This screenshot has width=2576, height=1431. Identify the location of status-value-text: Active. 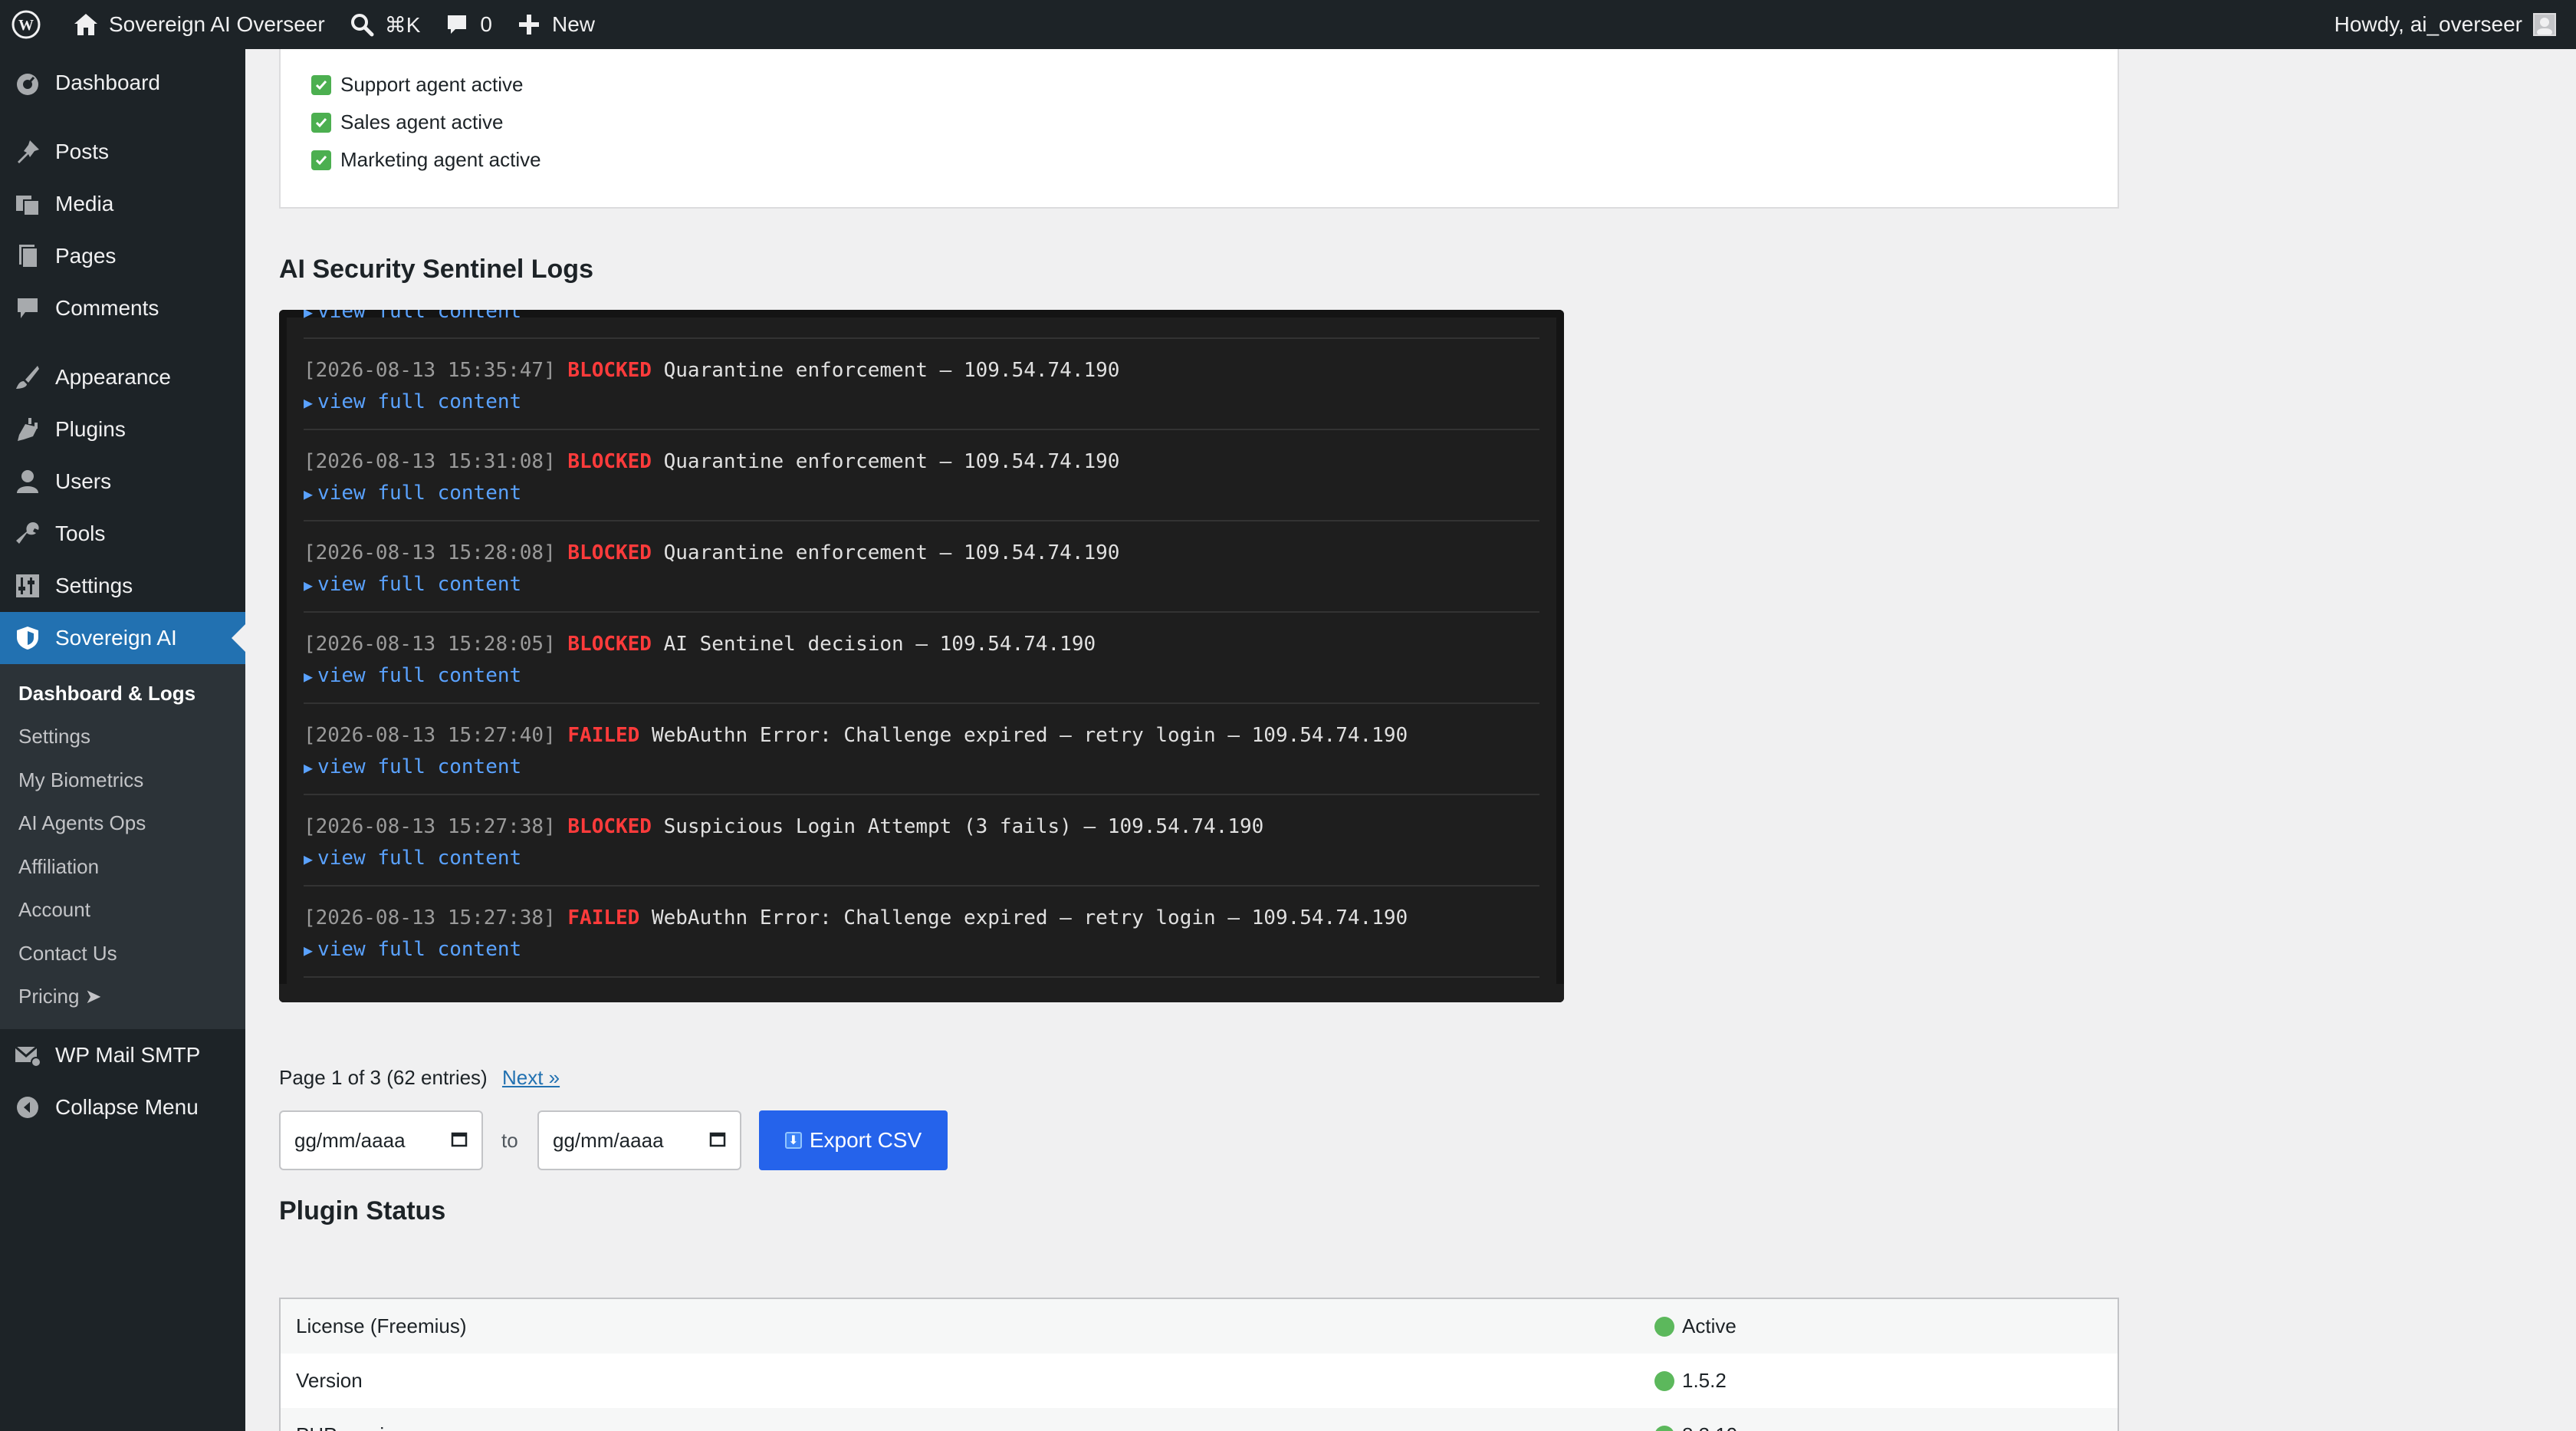
(1709, 1325).